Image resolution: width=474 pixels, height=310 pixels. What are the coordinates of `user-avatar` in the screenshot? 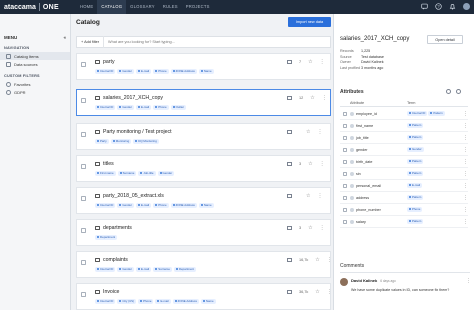 It's located at (466, 6).